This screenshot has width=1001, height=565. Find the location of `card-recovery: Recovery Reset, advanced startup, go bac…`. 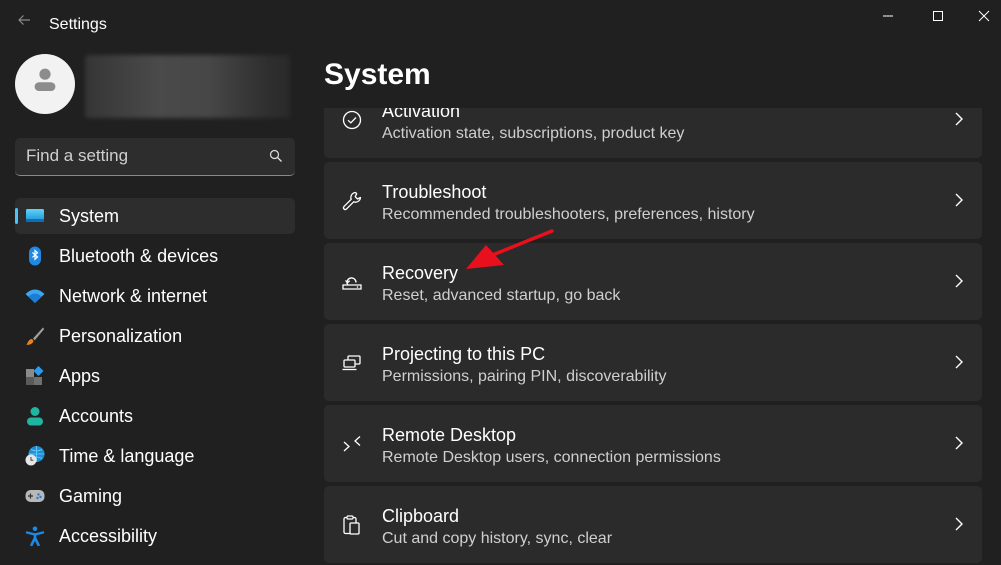

card-recovery: Recovery Reset, advanced startup, go bac… is located at coordinates (653, 281).